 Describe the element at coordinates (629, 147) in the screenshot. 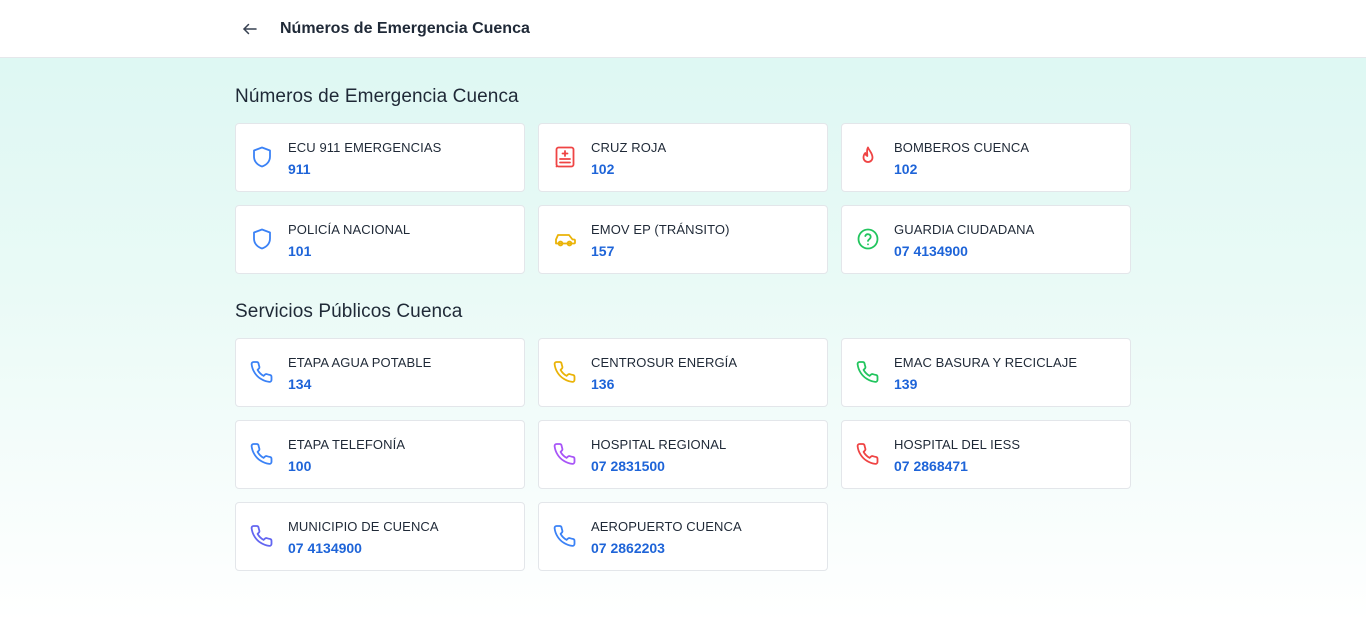

I see `contact-name: CRUZ ROJA` at that location.